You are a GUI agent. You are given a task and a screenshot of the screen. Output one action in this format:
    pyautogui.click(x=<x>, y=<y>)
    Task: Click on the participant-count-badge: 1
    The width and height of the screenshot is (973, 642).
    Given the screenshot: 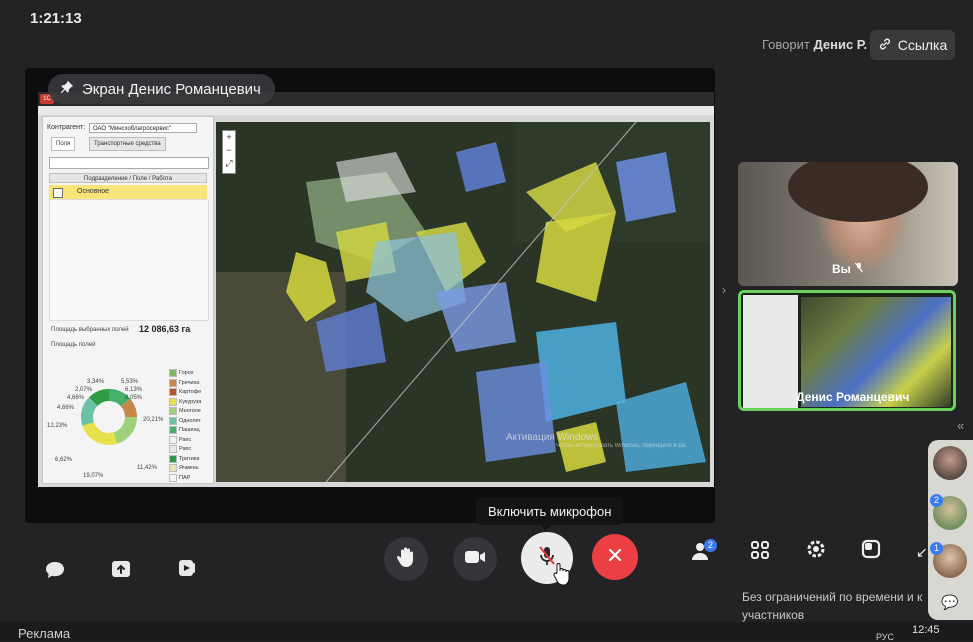 What is the action you would take?
    pyautogui.click(x=936, y=548)
    